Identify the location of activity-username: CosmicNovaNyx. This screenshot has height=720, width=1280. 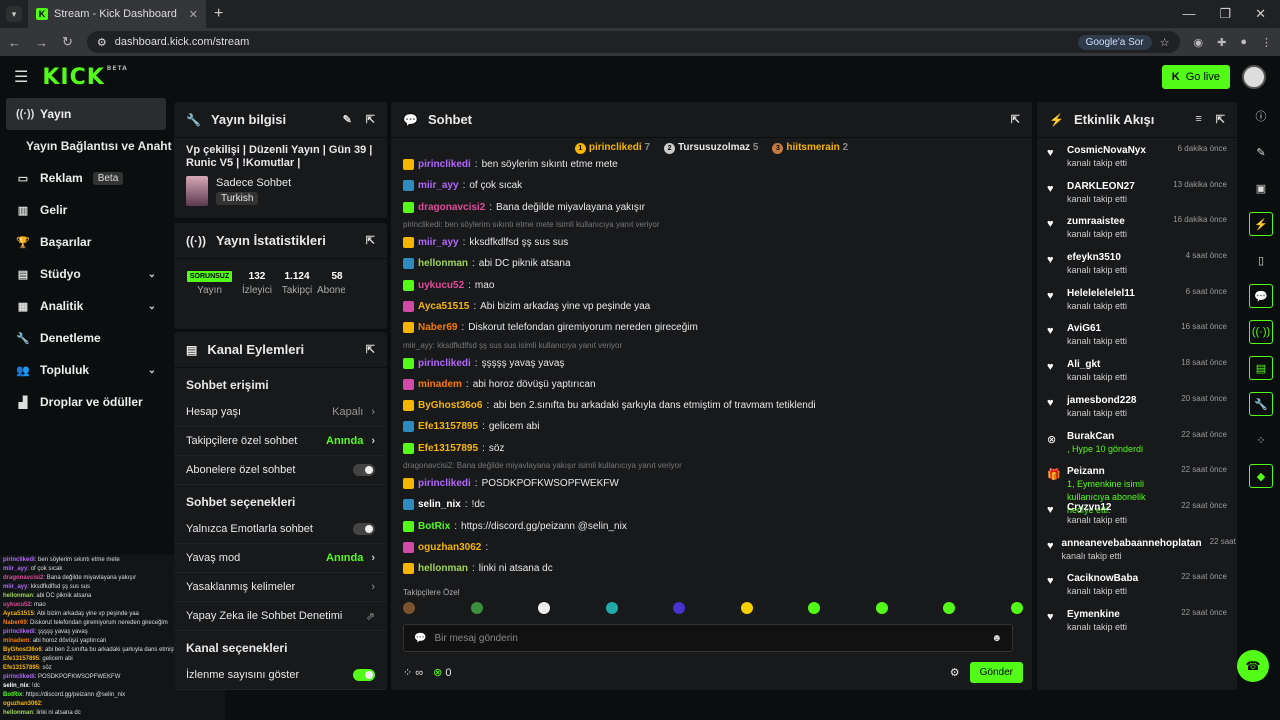
(1118, 150).